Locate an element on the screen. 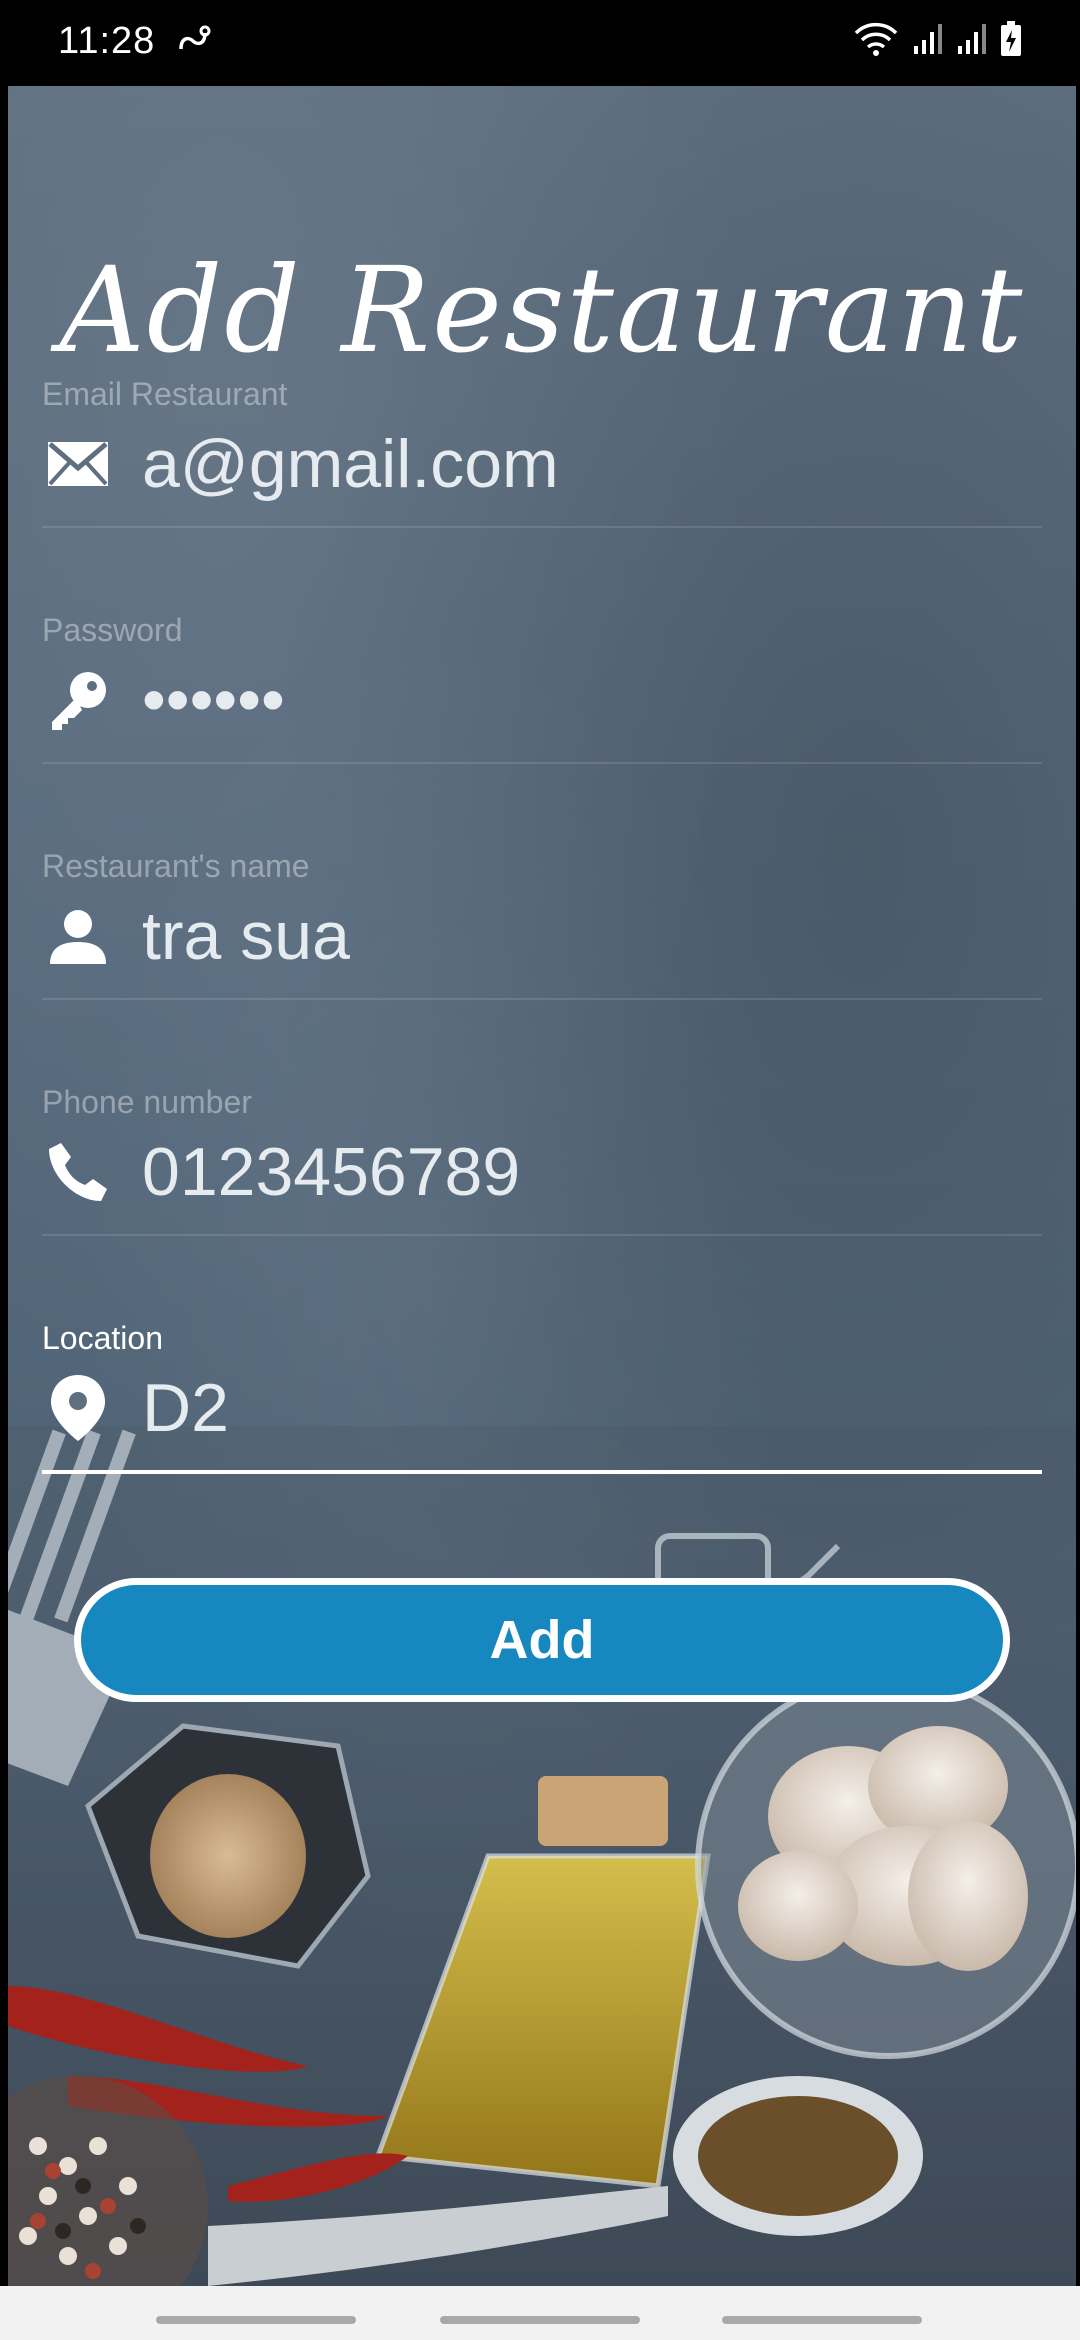 Image resolution: width=1080 pixels, height=2340 pixels. phone-icon is located at coordinates (78, 1172).